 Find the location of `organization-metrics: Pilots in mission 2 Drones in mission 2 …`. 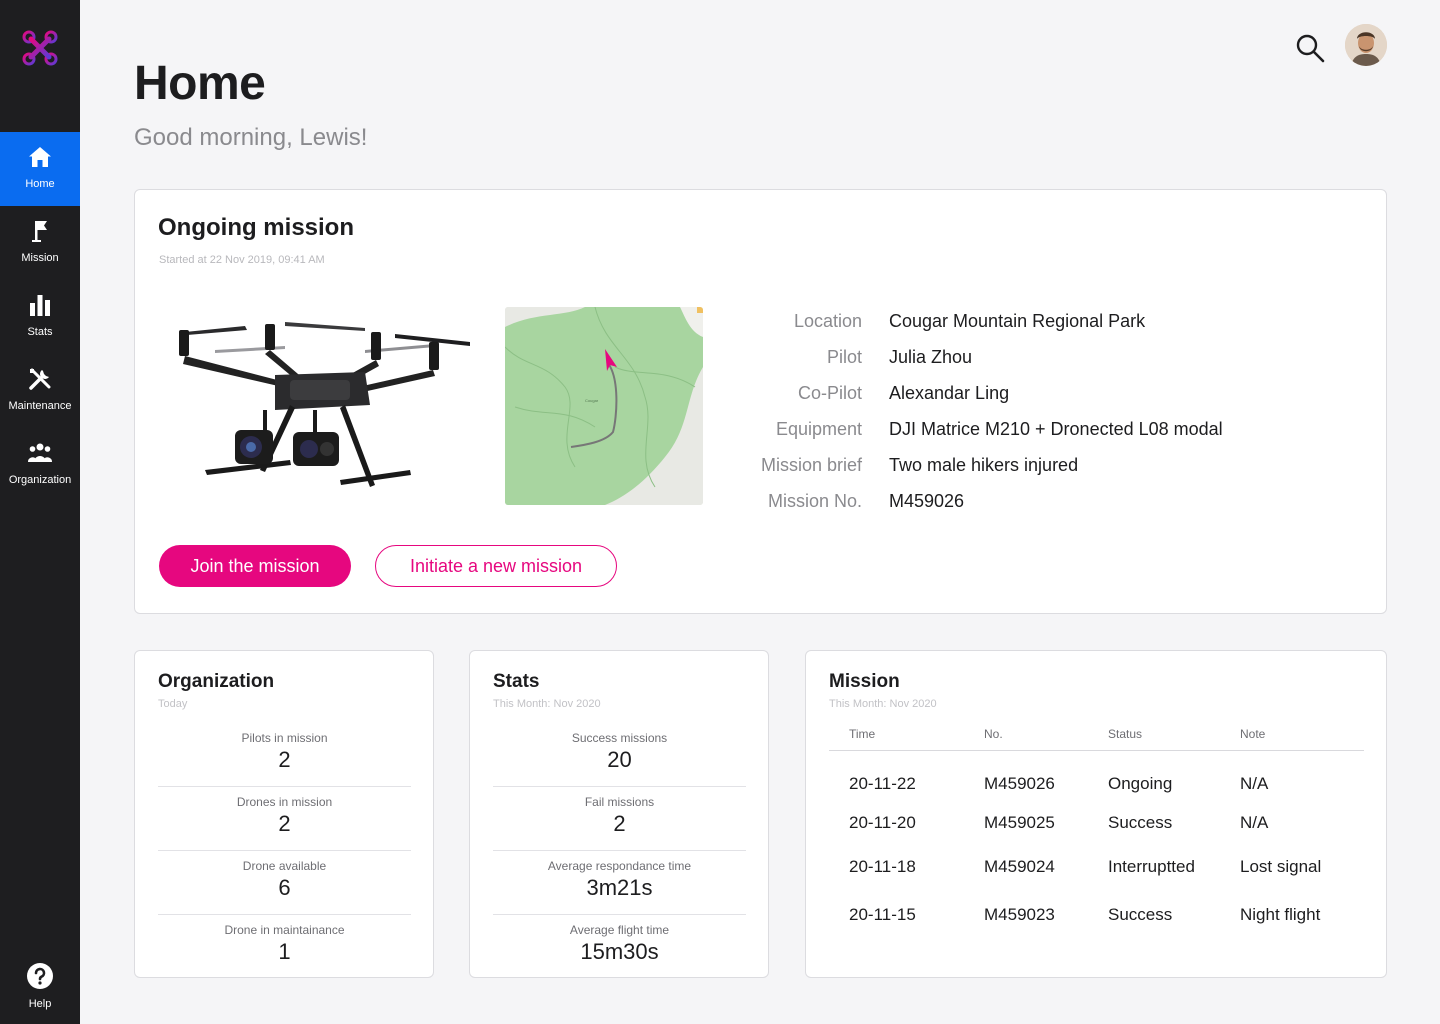

organization-metrics: Pilots in mission 2 Drones in mission 2 … is located at coordinates (284, 851).